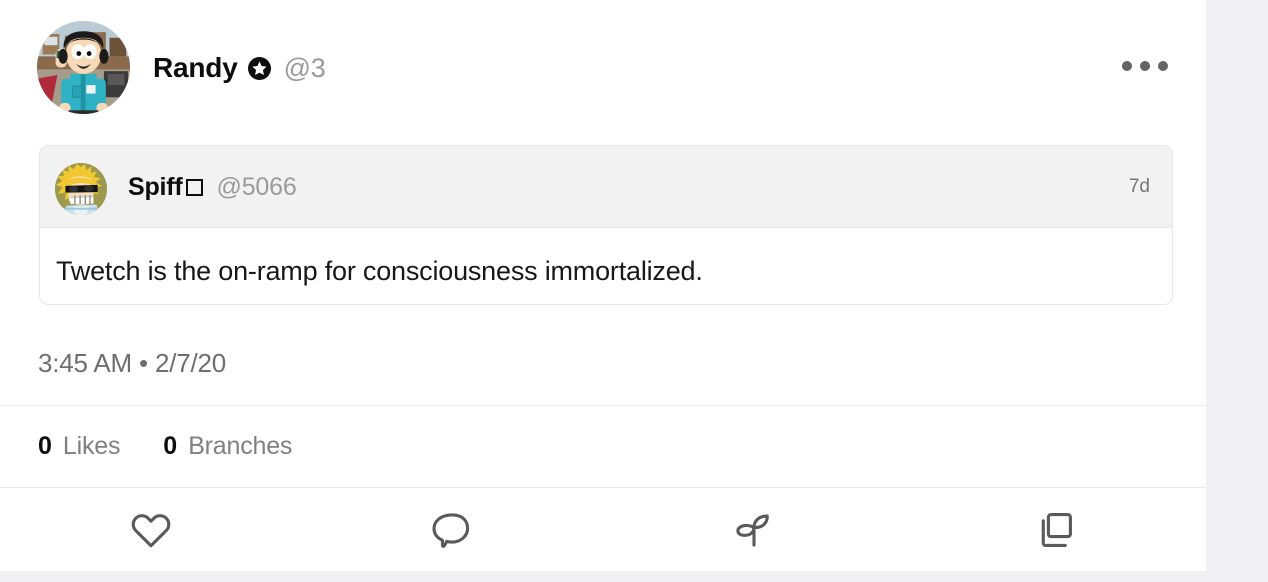 Image resolution: width=1268 pixels, height=582 pixels. What do you see at coordinates (194, 187) in the screenshot?
I see `missing-glyph-box-icon` at bounding box center [194, 187].